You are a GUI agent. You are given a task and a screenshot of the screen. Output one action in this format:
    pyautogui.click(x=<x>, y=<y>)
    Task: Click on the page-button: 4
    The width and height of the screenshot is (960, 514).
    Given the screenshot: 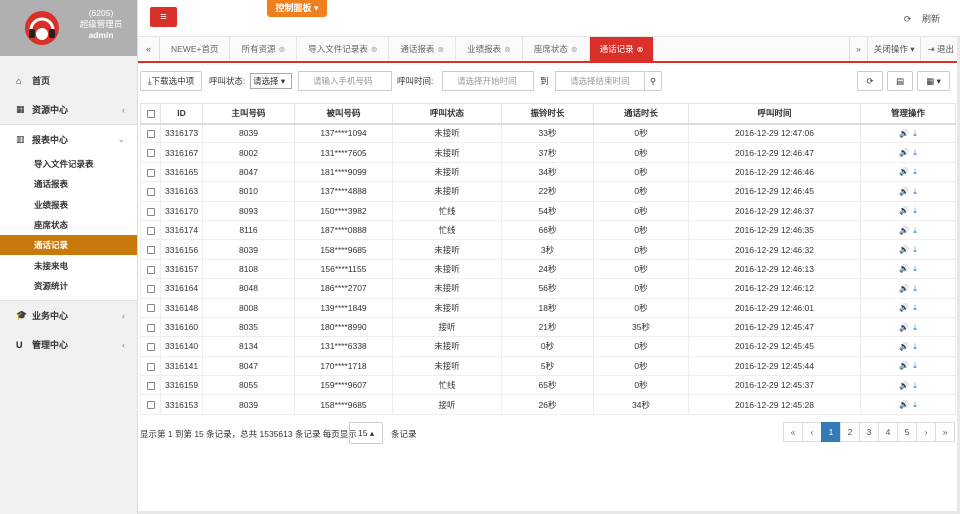 What is the action you would take?
    pyautogui.click(x=888, y=432)
    